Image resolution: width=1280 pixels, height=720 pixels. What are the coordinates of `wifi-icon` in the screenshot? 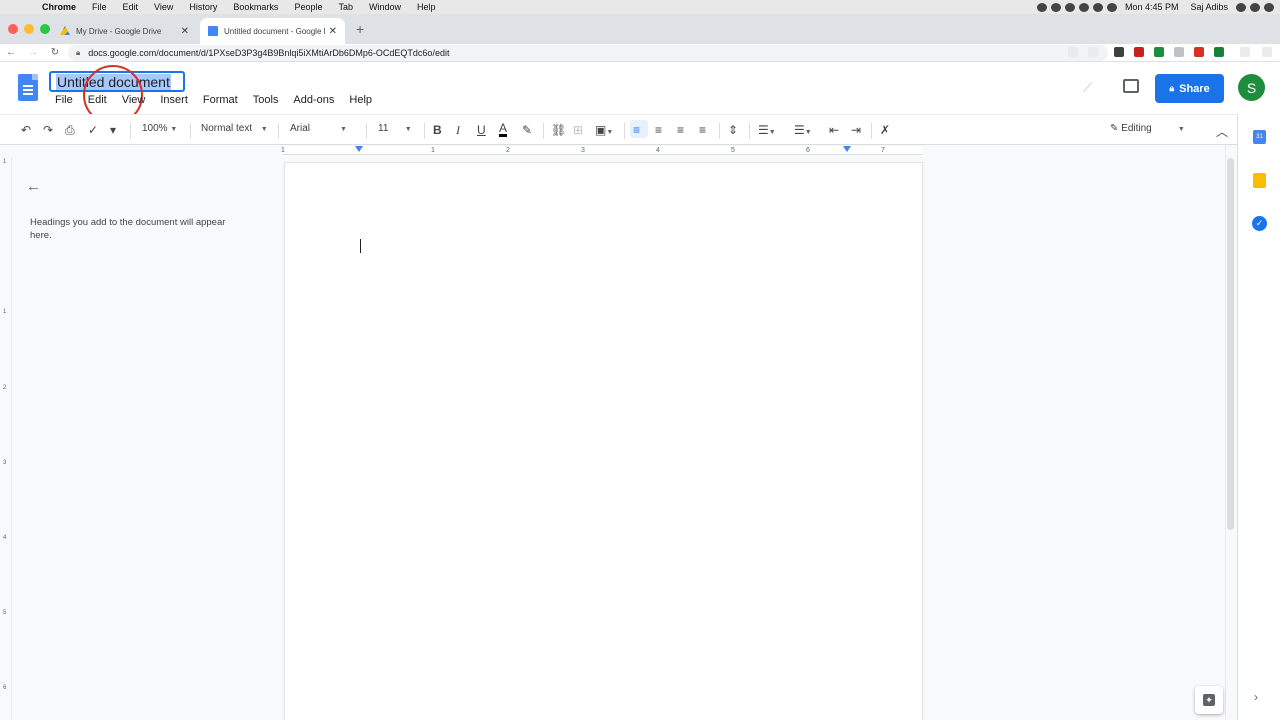 It's located at (1097, 7).